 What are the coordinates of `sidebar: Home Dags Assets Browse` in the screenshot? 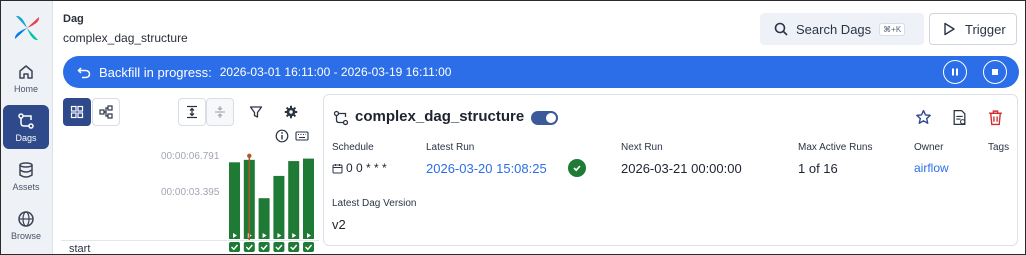 It's located at (27, 127).